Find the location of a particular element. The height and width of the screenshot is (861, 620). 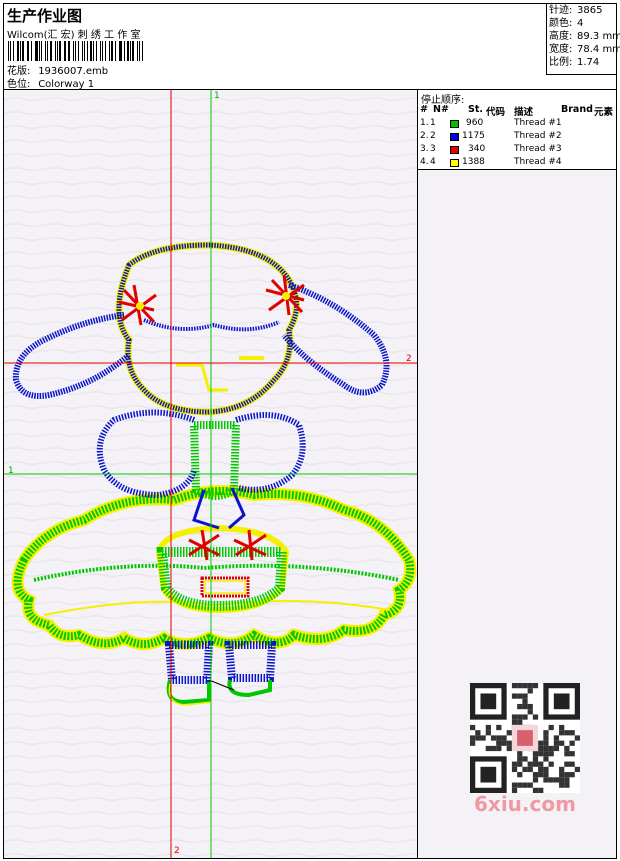

table-row: 4. 4 1388 Thread #4 is located at coordinates (491, 162).